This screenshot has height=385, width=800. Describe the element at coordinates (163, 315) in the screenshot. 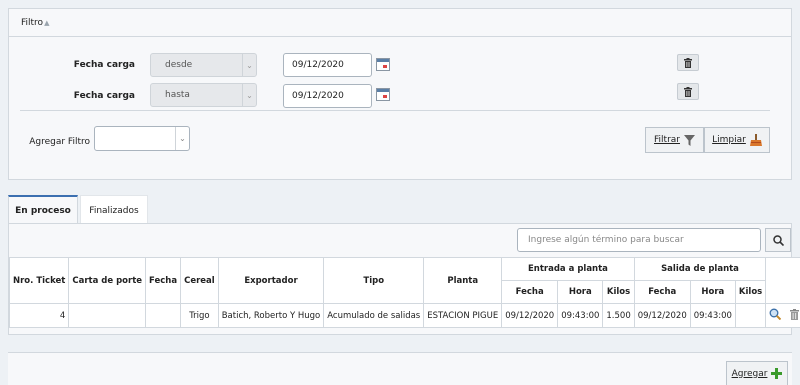

I see `cell-fecha` at that location.